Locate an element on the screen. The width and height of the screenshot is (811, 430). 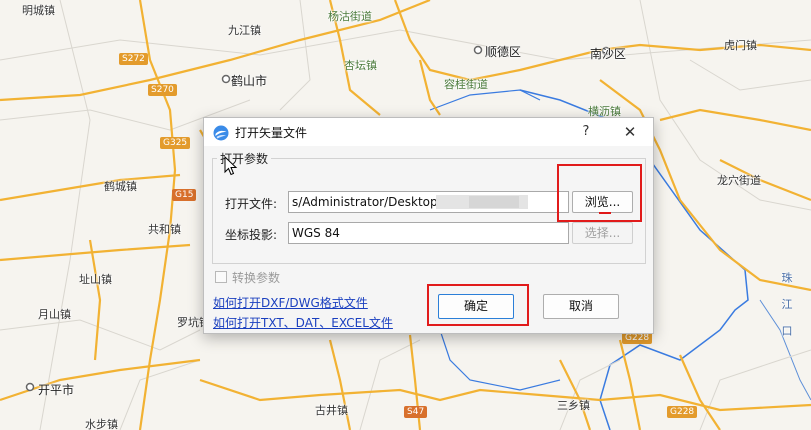
dialog-title: 打开矢量文件 is located at coordinates (271, 133).